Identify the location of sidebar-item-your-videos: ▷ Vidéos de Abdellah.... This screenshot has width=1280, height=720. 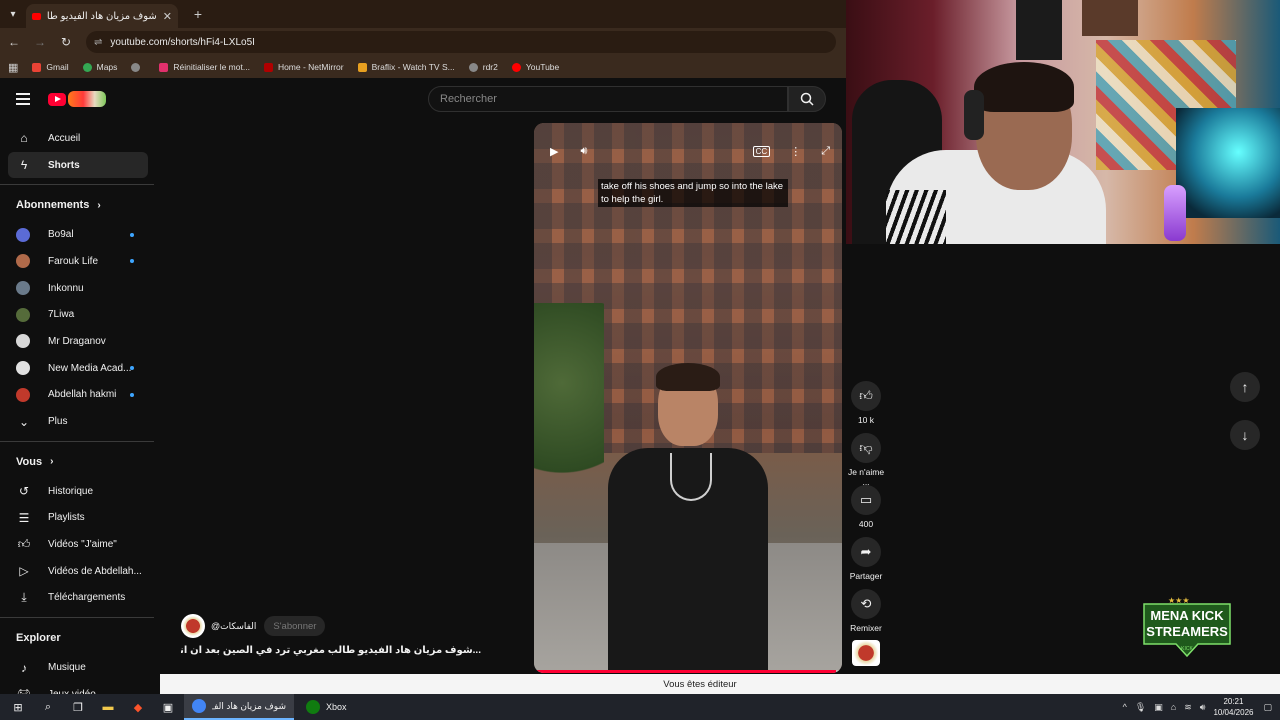
(74, 571).